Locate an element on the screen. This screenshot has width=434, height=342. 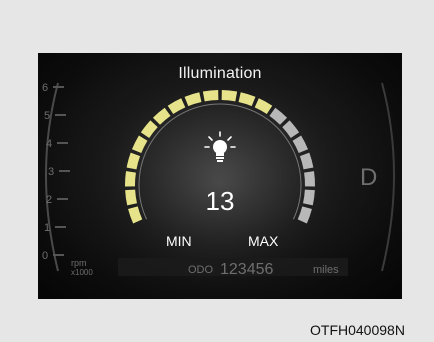
odometer-label: ODO is located at coordinates (201, 270).